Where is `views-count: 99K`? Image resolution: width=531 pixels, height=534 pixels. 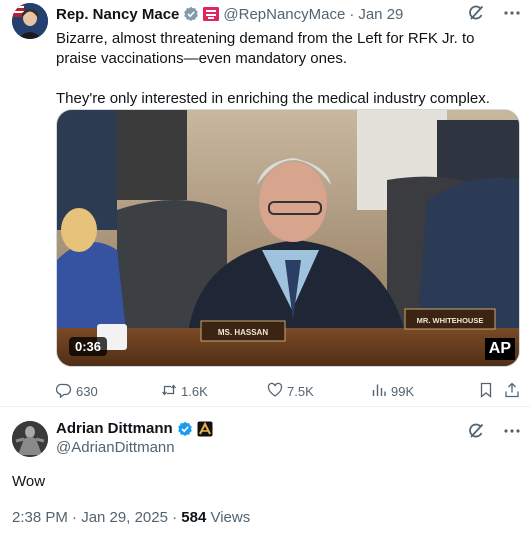 views-count: 99K is located at coordinates (403, 391).